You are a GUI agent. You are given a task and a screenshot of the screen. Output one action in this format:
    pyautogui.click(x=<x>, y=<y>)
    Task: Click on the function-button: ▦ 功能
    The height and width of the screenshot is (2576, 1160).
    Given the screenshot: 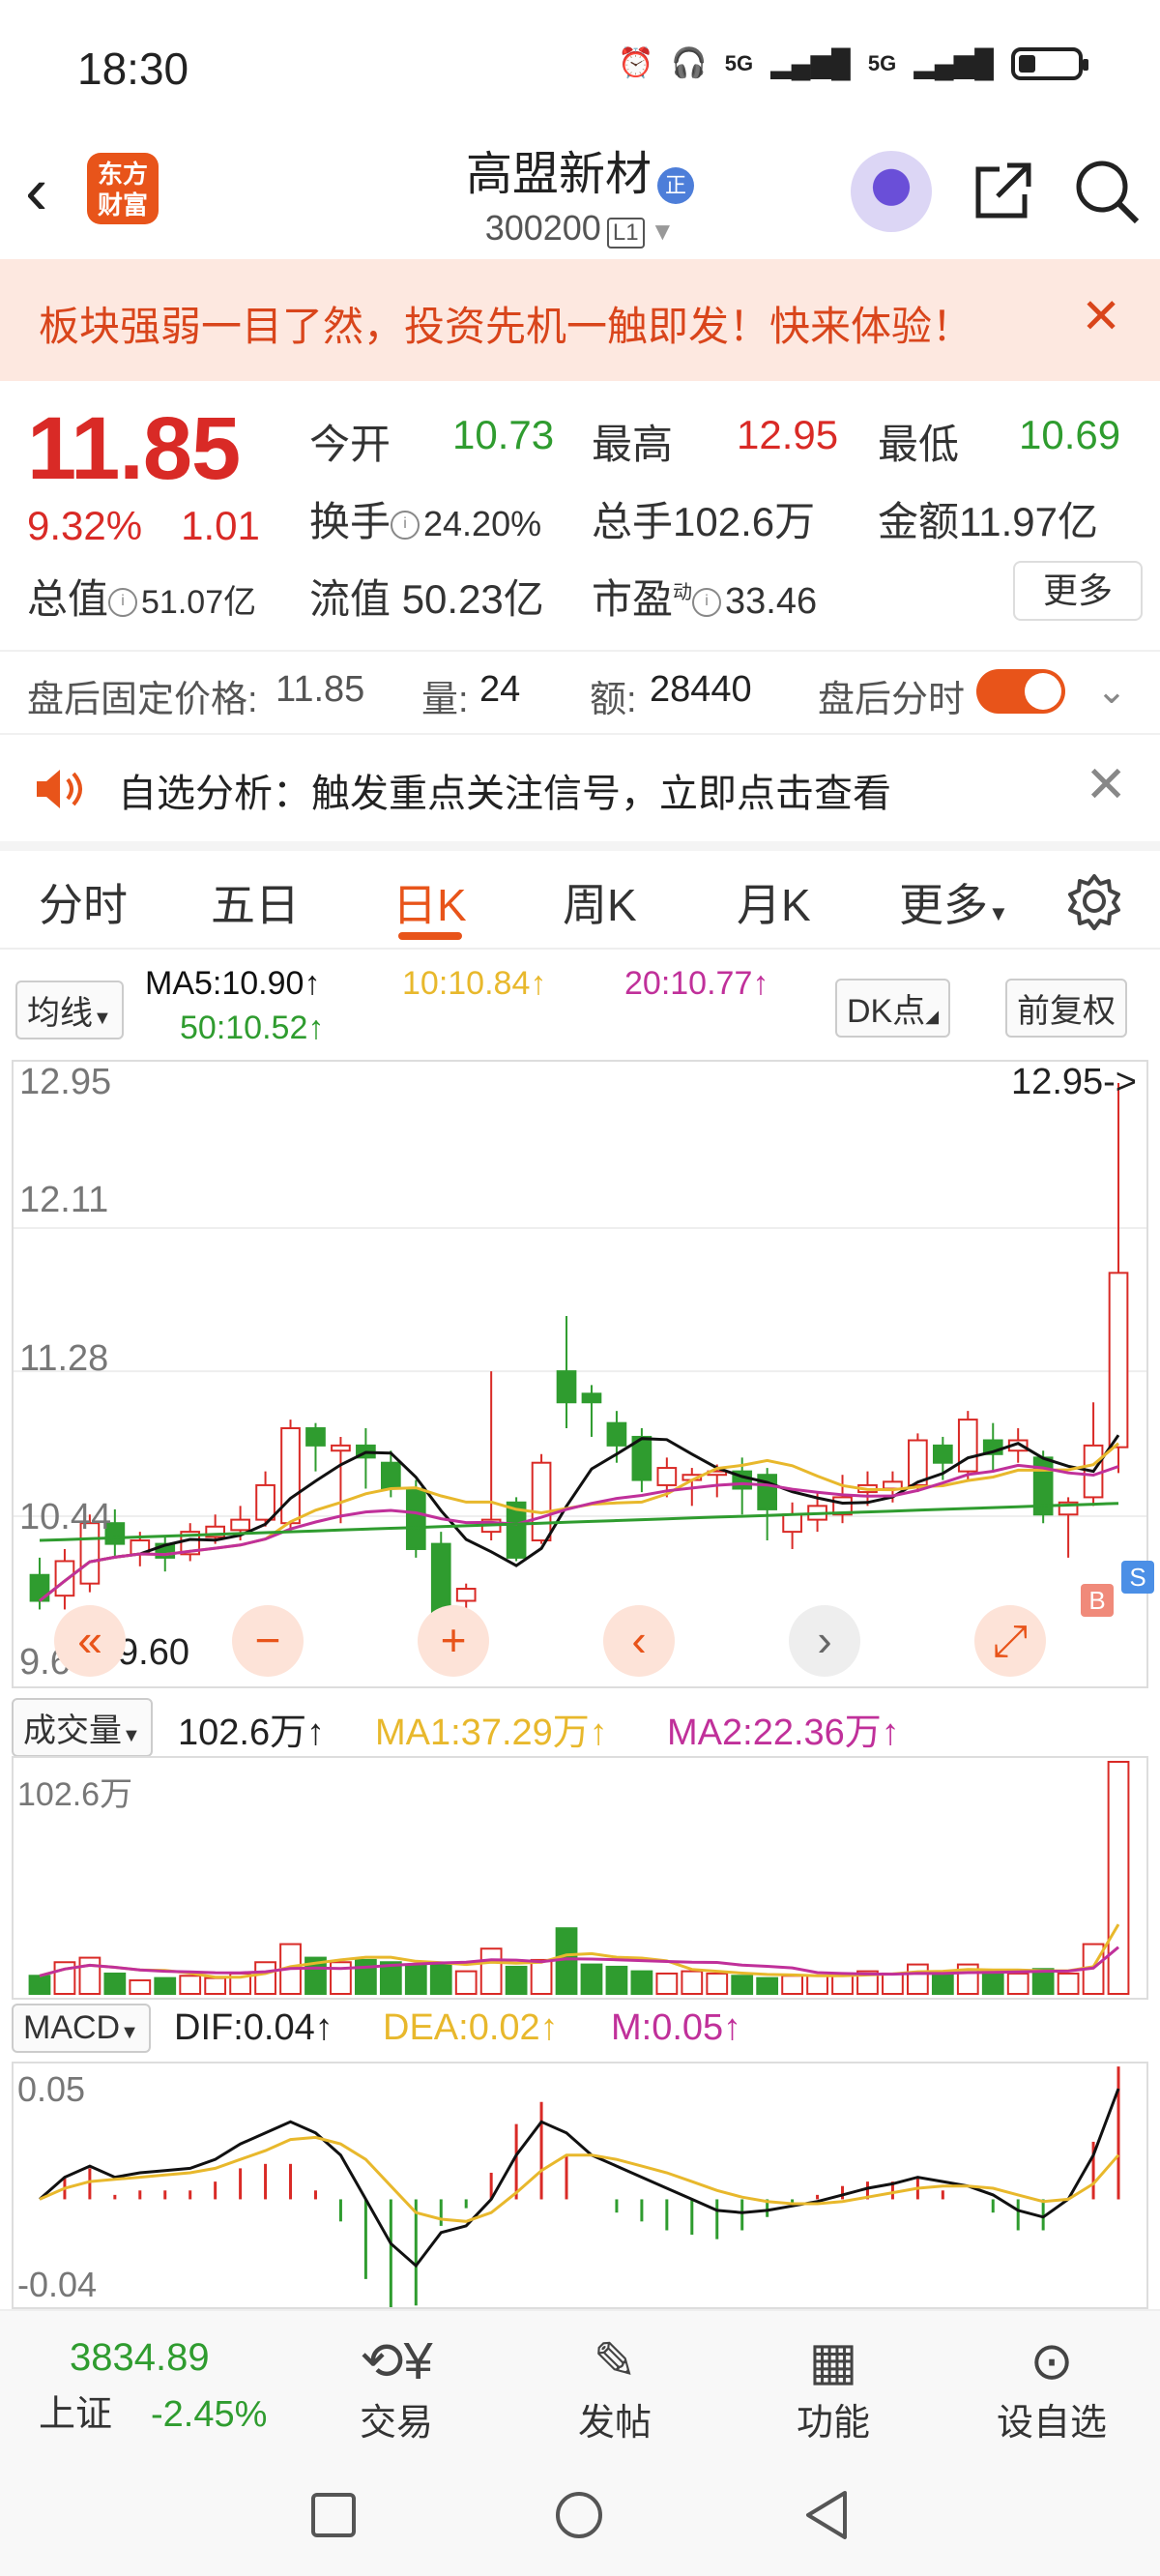 What is the action you would take?
    pyautogui.click(x=834, y=2387)
    